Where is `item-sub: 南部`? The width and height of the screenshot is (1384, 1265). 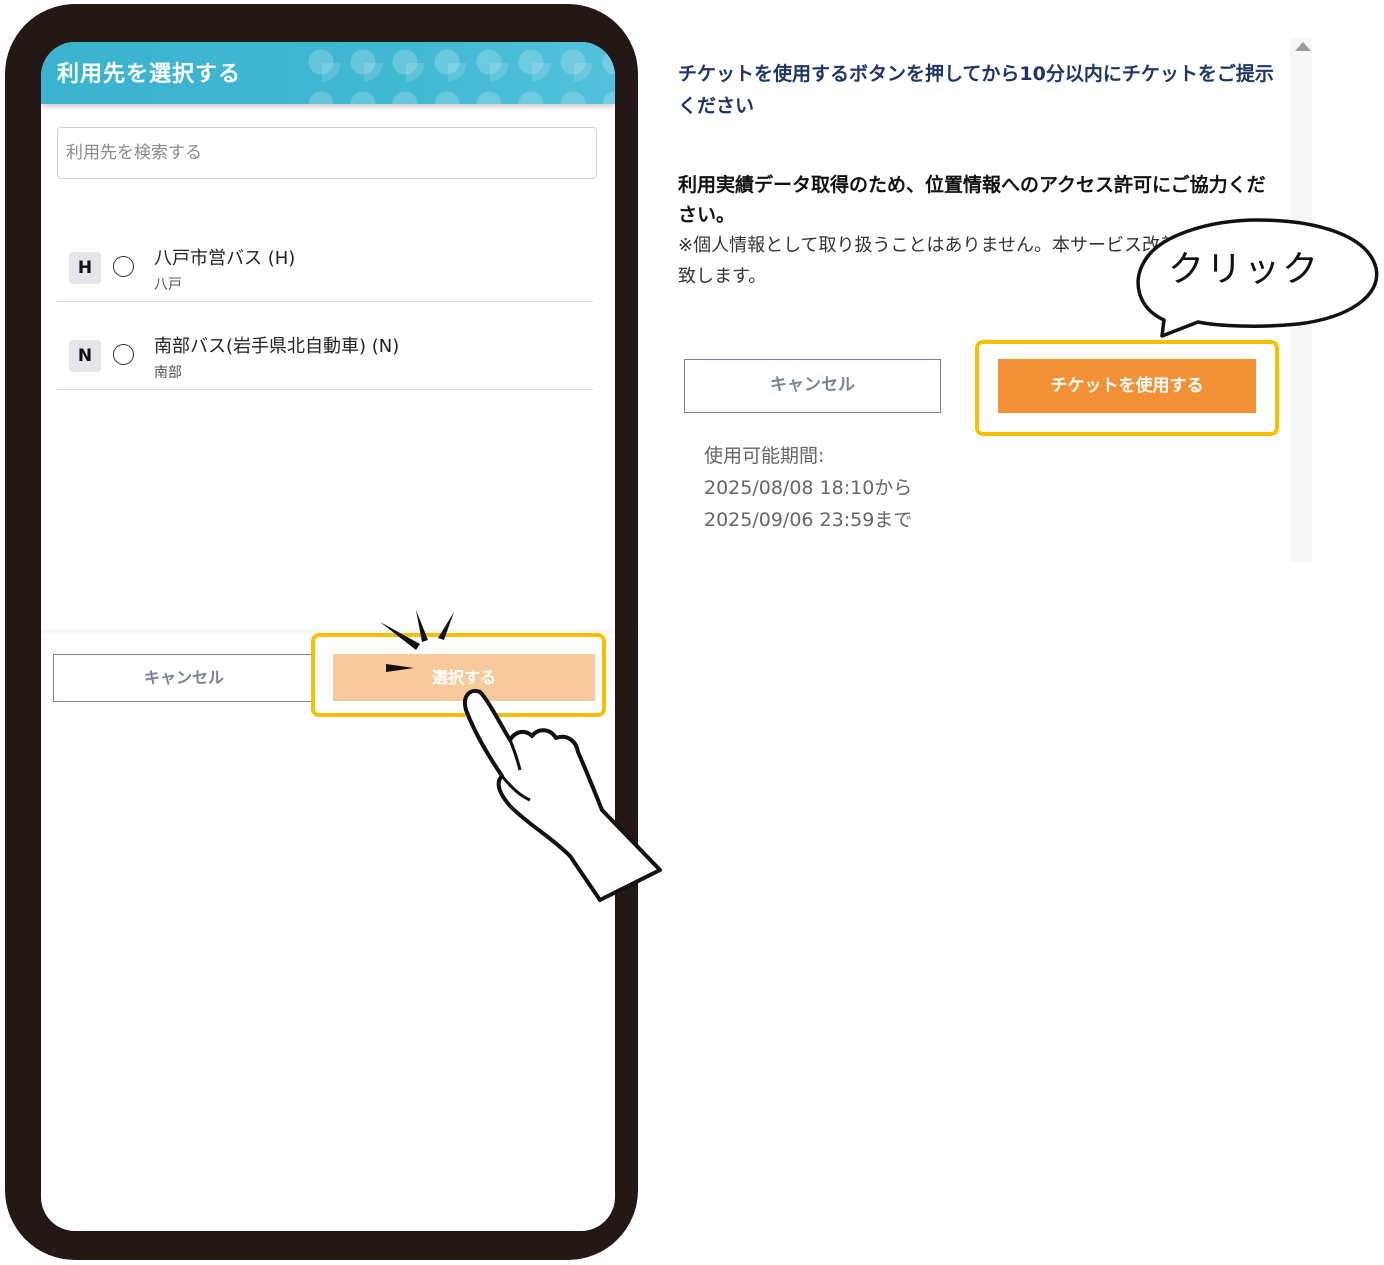 item-sub: 南部 is located at coordinates (168, 373).